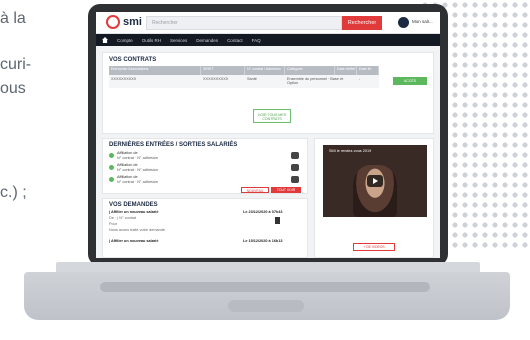 The width and height of the screenshot is (530, 340). Describe the element at coordinates (350, 151) in the screenshot. I see `video-title: SMI le rendez-vous 2019` at that location.